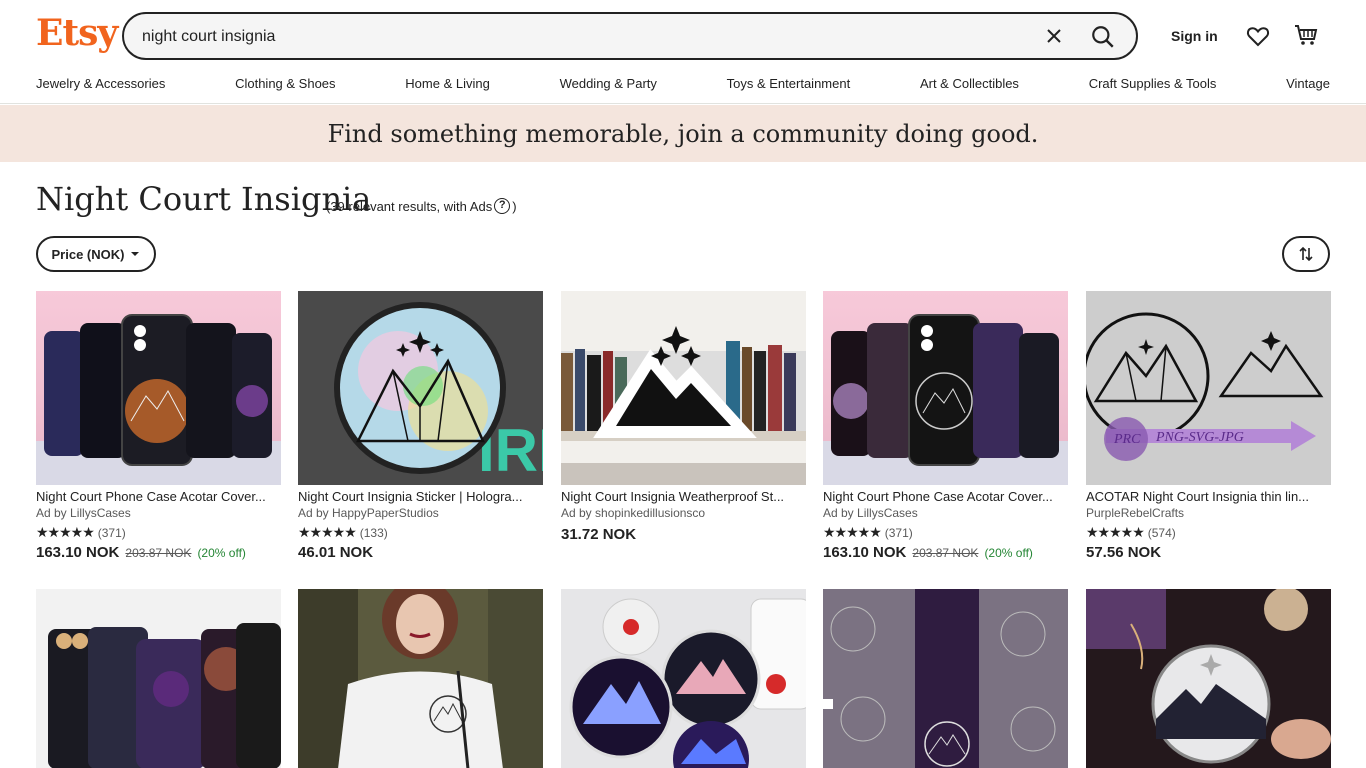 This screenshot has width=1366, height=768. I want to click on etsy-logo: Etsy, so click(77, 33).